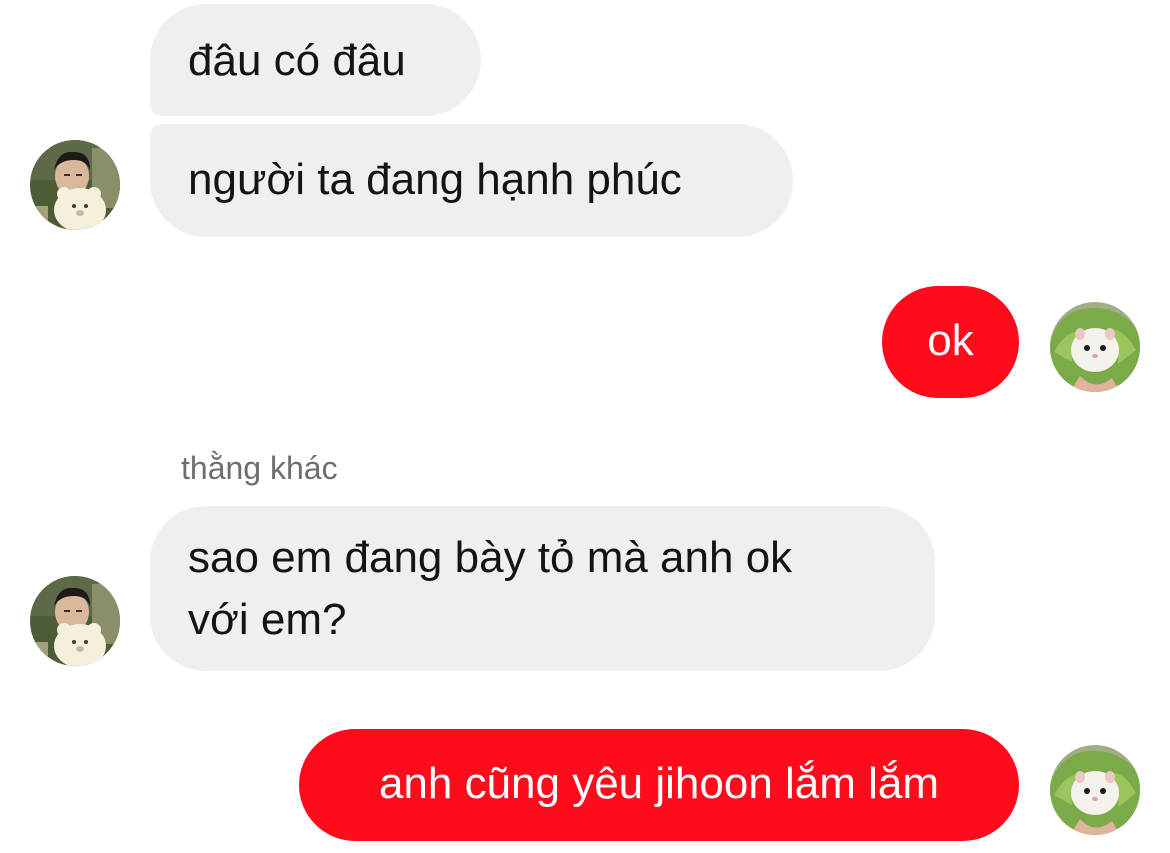 The width and height of the screenshot is (1170, 853). Describe the element at coordinates (490, 557) in the screenshot. I see `message-text: sao em đang bày tỏ mà anh ok` at that location.